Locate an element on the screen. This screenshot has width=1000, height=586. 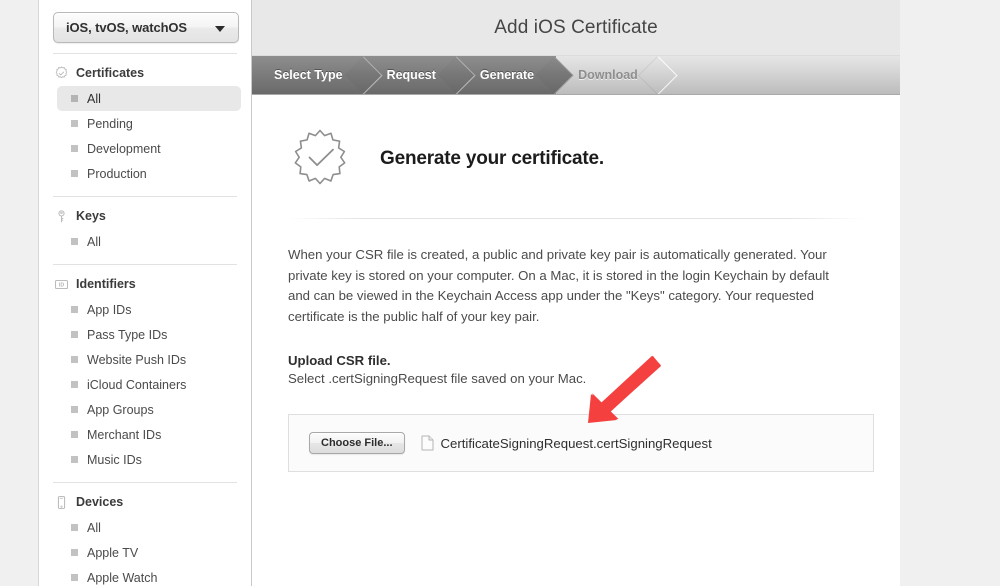
content-divider is located at coordinates (576, 218).